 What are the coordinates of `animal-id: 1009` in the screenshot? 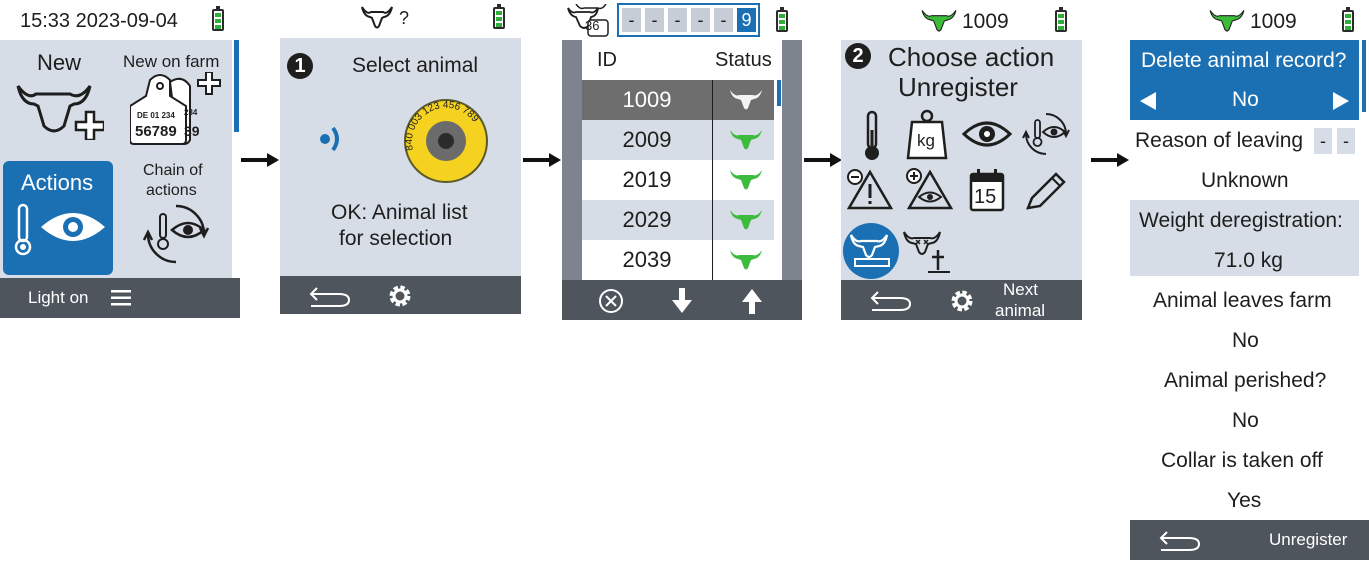 It's located at (647, 100).